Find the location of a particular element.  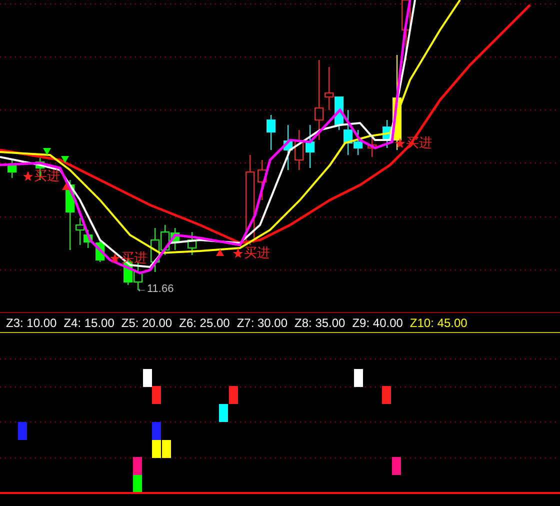

legend-value: Z9: 40.00 is located at coordinates (377, 322).